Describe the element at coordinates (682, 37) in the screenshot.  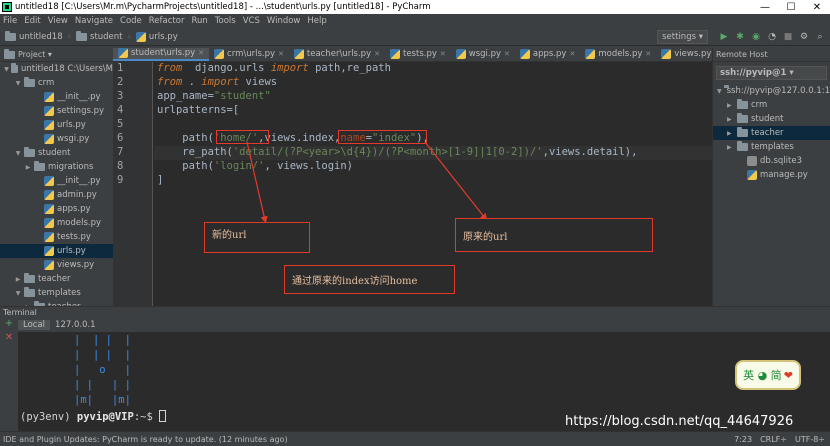
I see `run-config-dropdown: settings ▾` at that location.